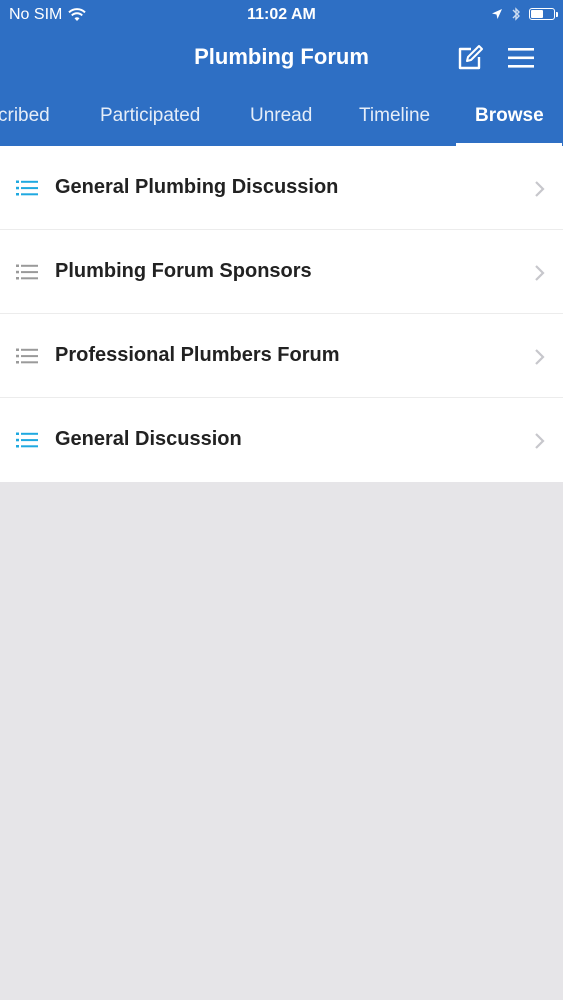 The width and height of the screenshot is (563, 1000). I want to click on compose-button, so click(470, 58).